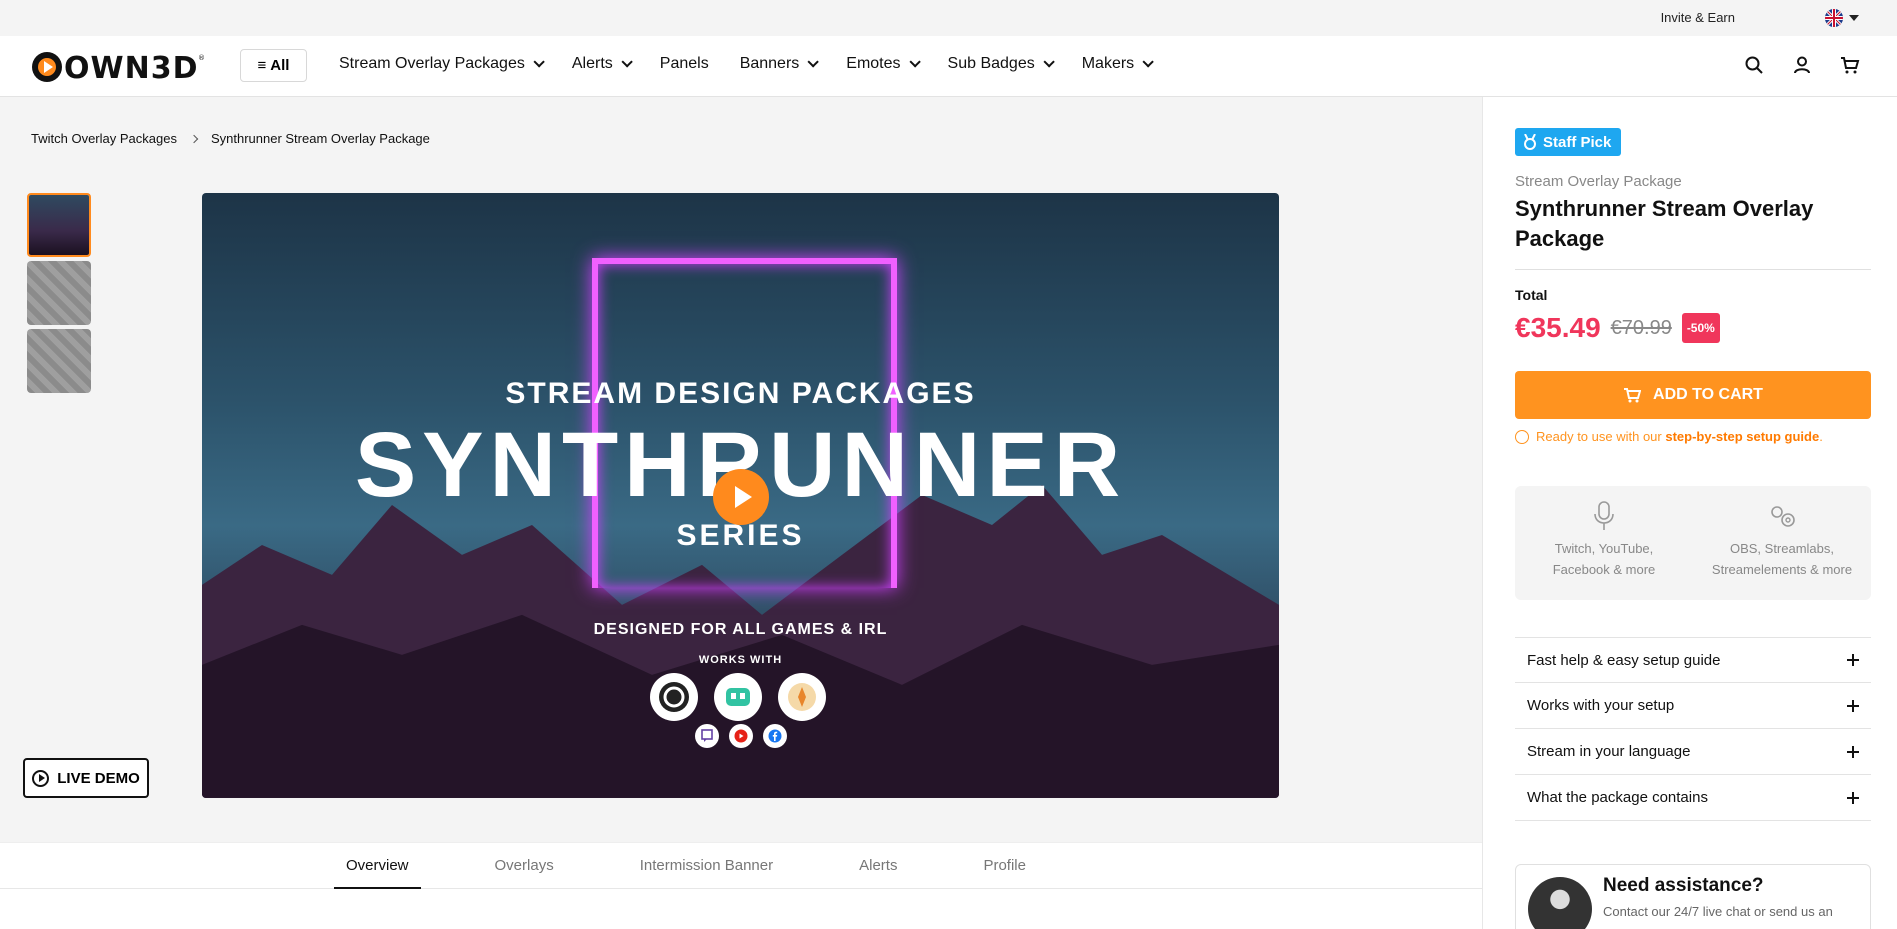 The height and width of the screenshot is (929, 1897). What do you see at coordinates (41, 778) in the screenshot?
I see `play-circle-icon` at bounding box center [41, 778].